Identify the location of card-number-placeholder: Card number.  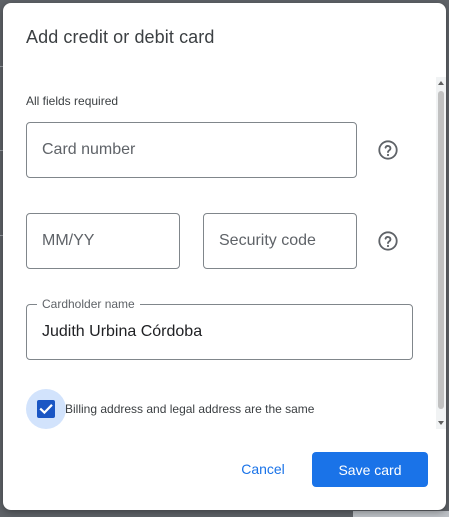
(89, 149).